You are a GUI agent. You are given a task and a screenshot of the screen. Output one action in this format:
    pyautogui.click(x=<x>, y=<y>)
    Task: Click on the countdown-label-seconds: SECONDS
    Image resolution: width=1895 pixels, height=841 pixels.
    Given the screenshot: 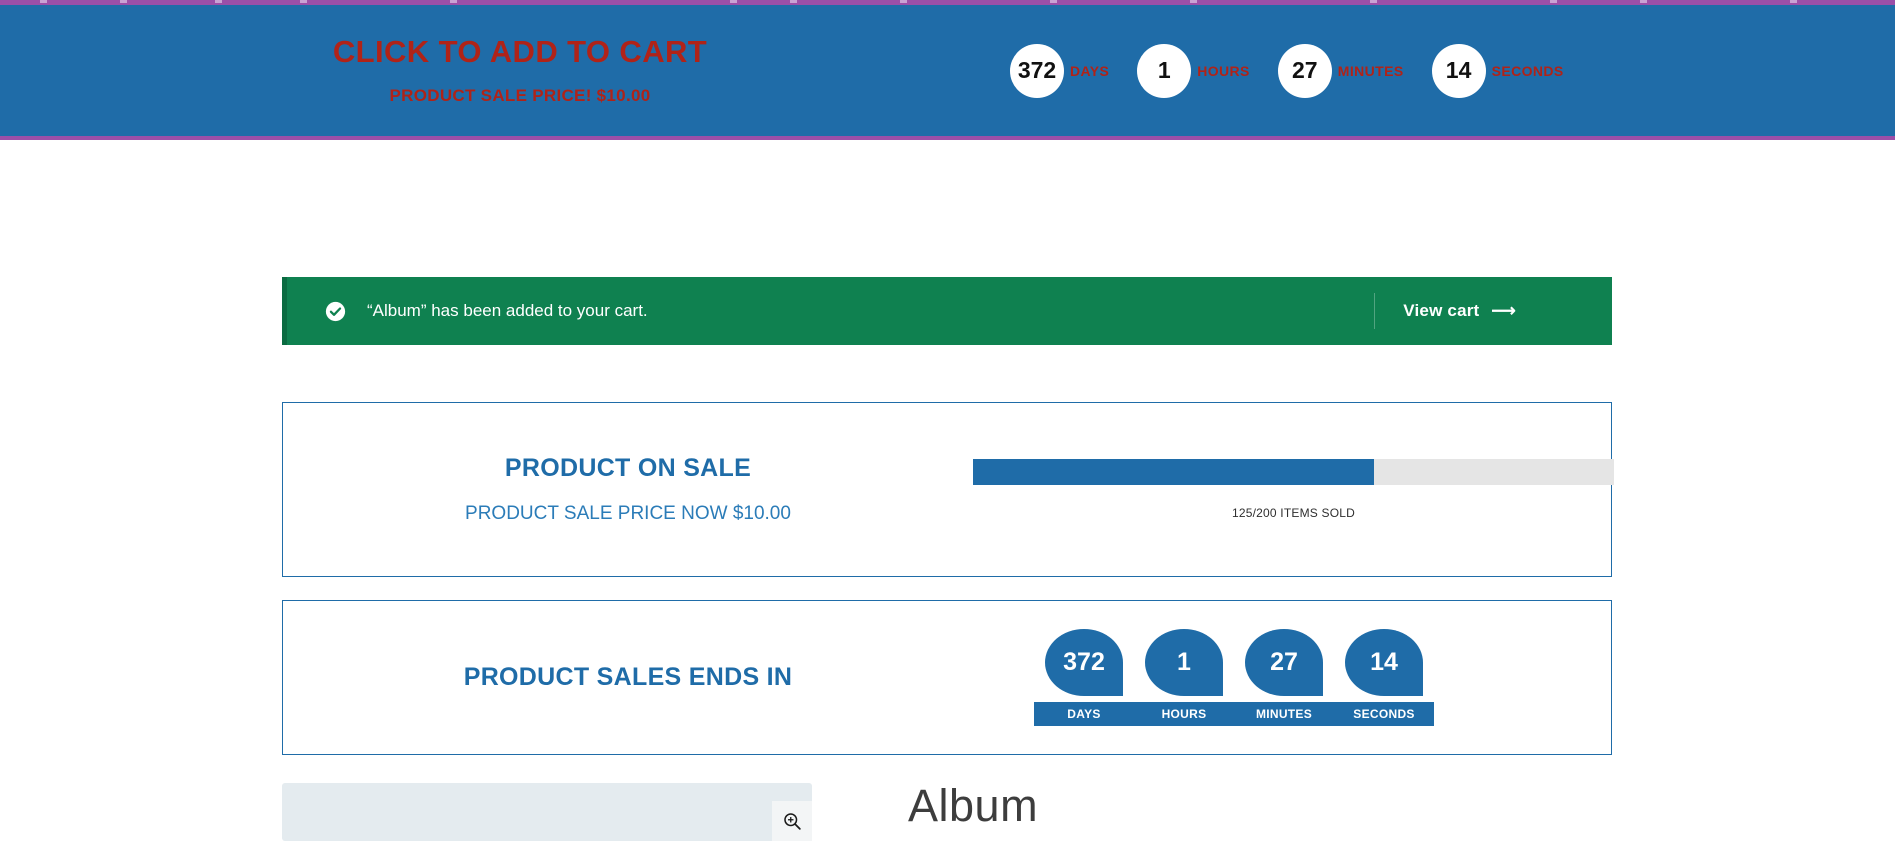 What is the action you would take?
    pyautogui.click(x=1384, y=714)
    